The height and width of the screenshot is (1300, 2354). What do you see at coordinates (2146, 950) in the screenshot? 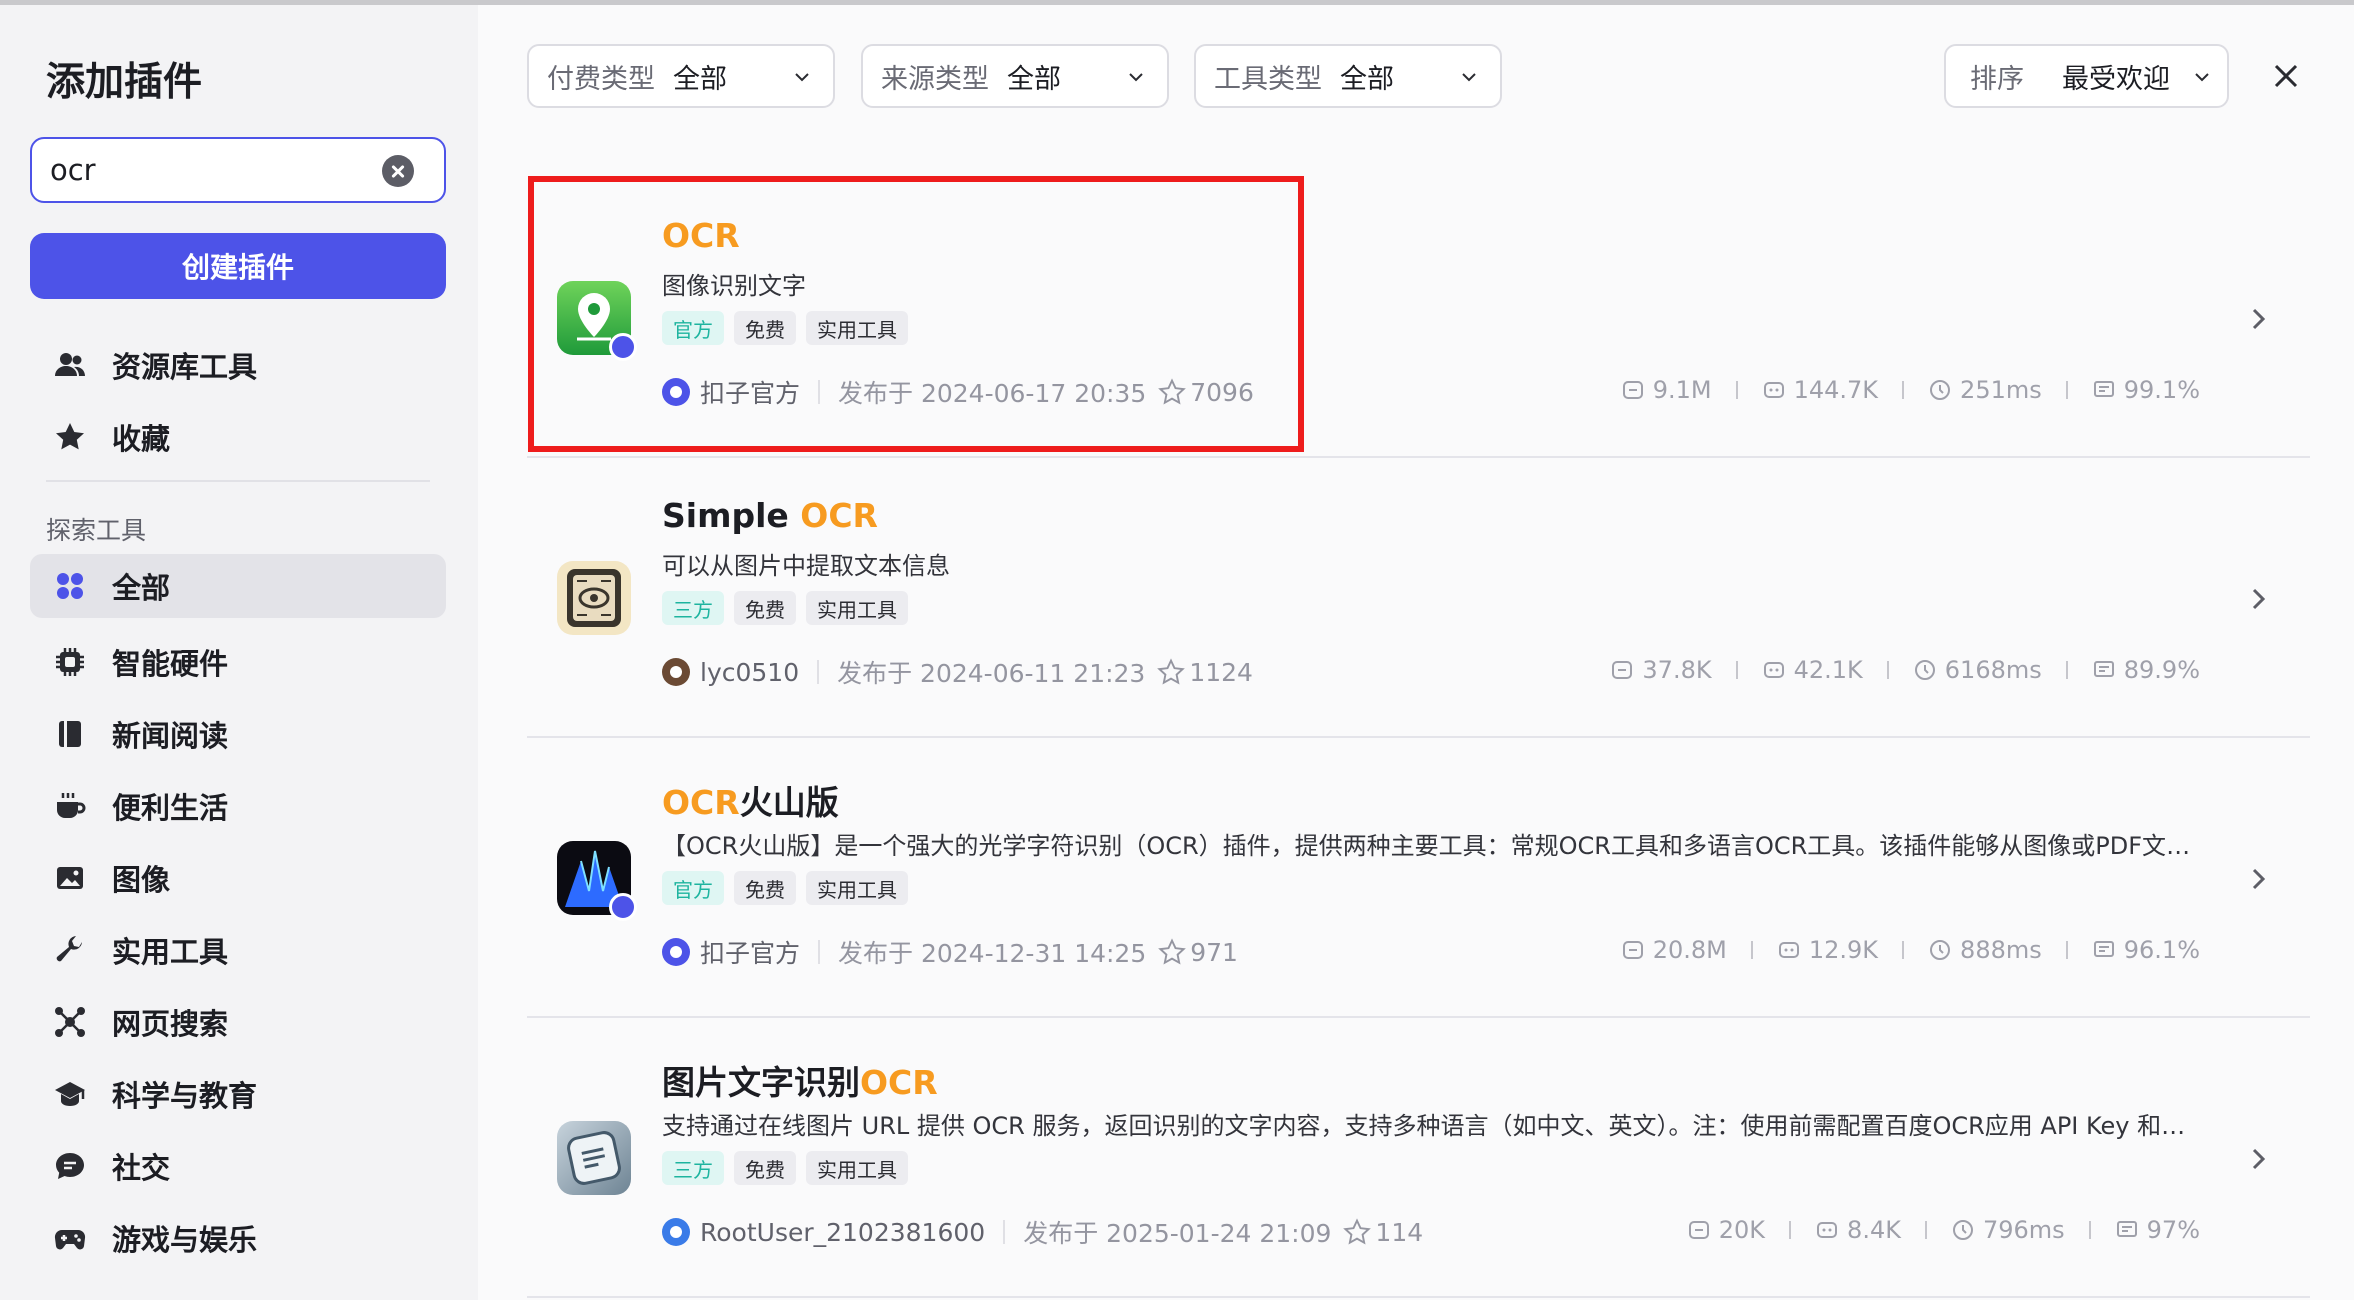
I see `stat-success-rate: 96.1%` at bounding box center [2146, 950].